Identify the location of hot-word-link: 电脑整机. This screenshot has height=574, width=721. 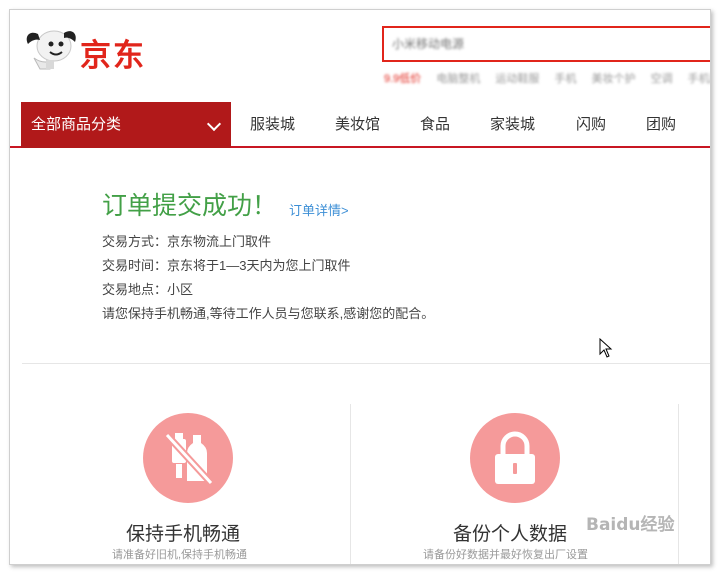
(458, 79).